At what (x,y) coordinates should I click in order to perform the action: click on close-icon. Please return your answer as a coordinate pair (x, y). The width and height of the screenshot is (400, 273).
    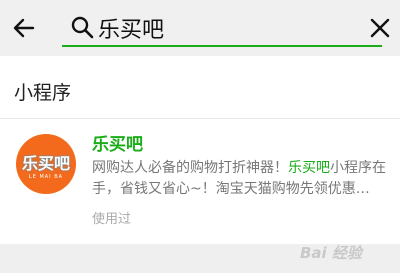
    Looking at the image, I should click on (380, 28).